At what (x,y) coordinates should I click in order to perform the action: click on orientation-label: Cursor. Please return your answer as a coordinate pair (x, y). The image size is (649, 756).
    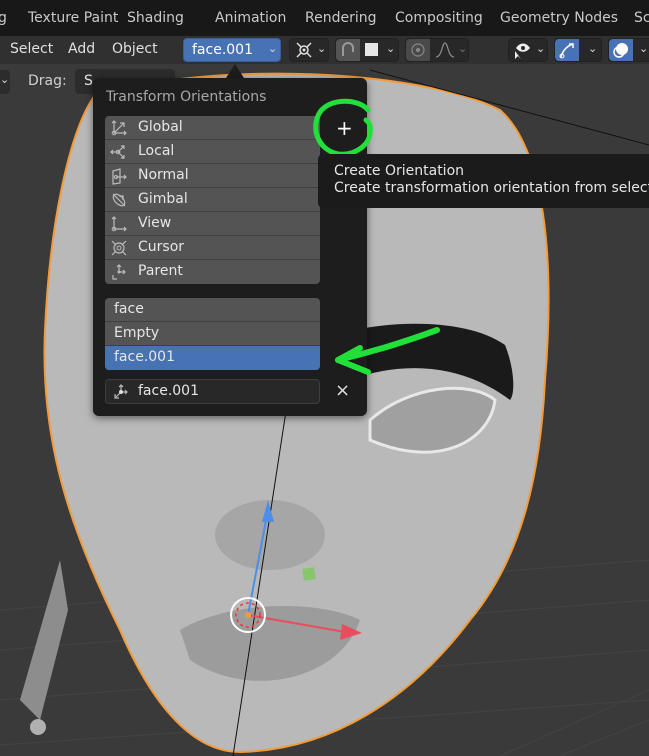
    Looking at the image, I should click on (161, 247).